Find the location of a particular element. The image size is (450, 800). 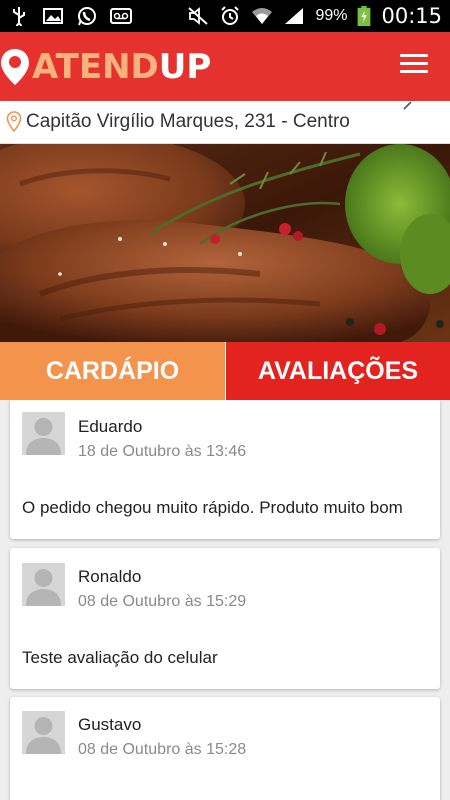

status-bar: 99% 00:15 is located at coordinates (225, 16).